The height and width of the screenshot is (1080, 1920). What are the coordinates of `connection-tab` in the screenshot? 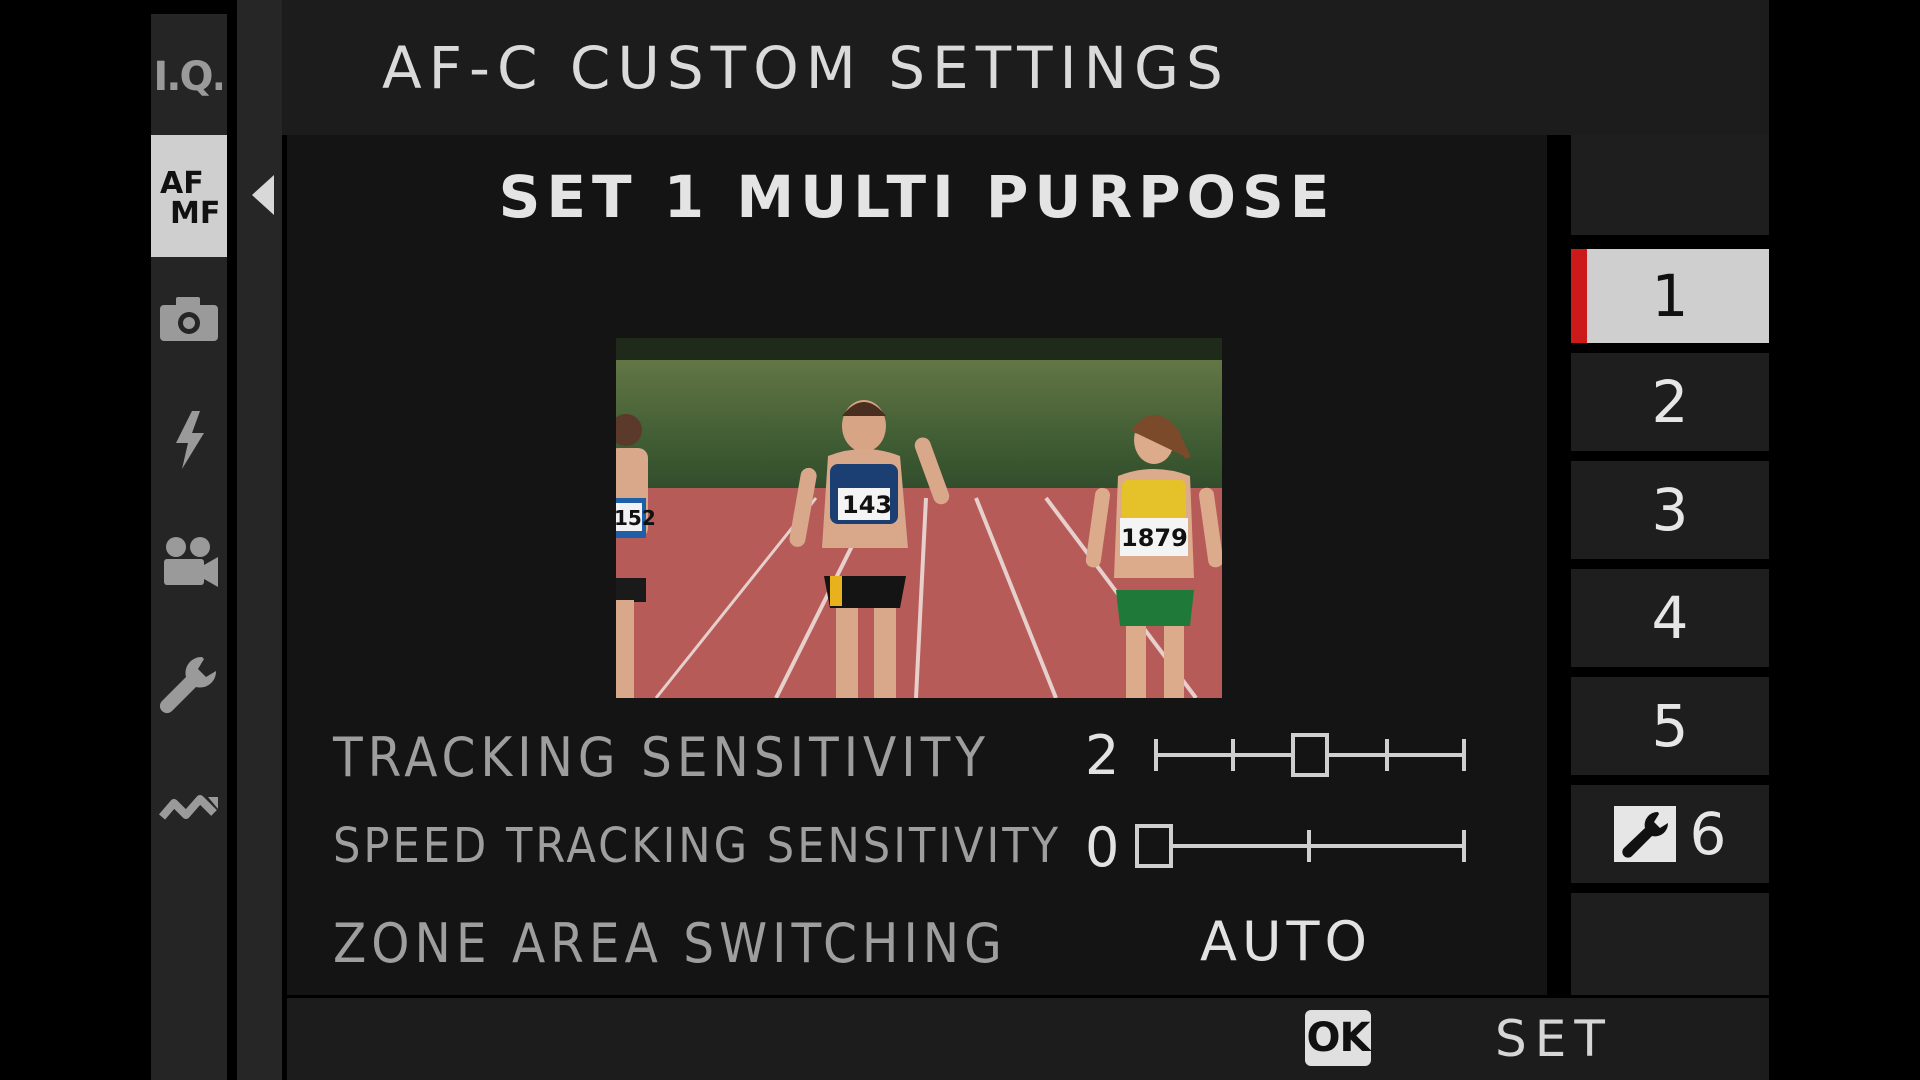 It's located at (189, 806).